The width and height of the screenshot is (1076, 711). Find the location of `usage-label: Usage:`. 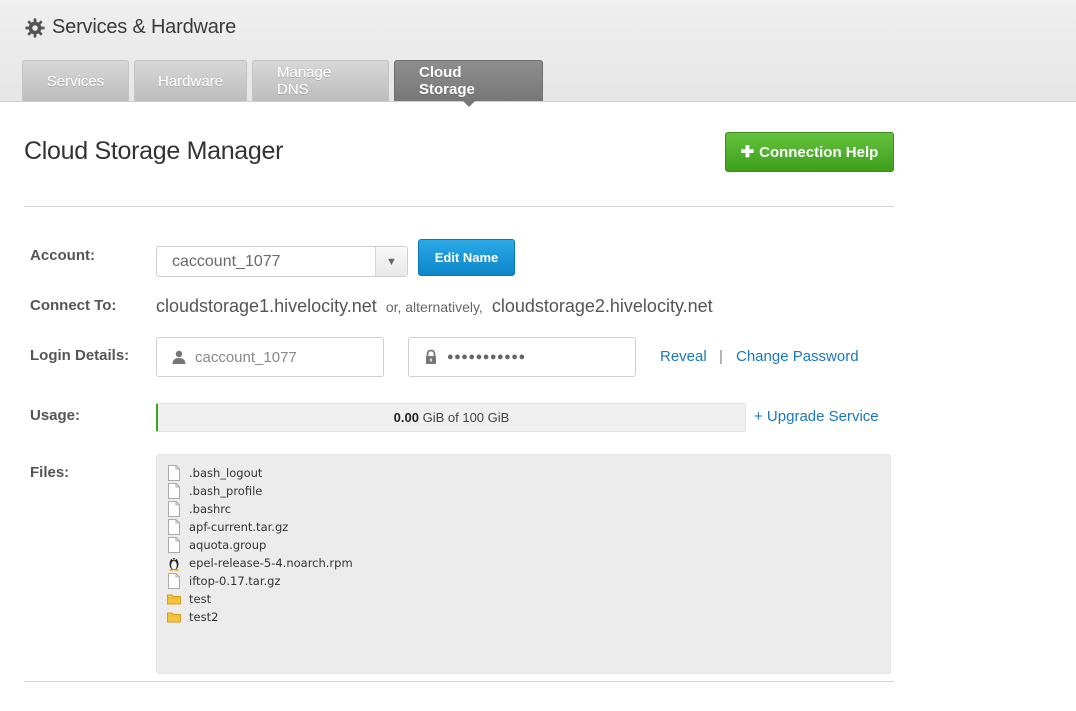

usage-label: Usage: is located at coordinates (55, 415).